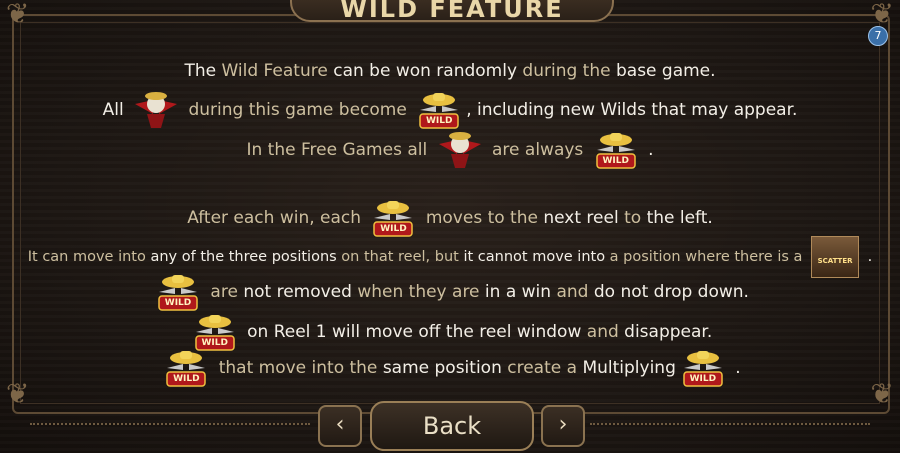 This screenshot has width=900, height=453. Describe the element at coordinates (452, 426) in the screenshot. I see `back-button: Back` at that location.